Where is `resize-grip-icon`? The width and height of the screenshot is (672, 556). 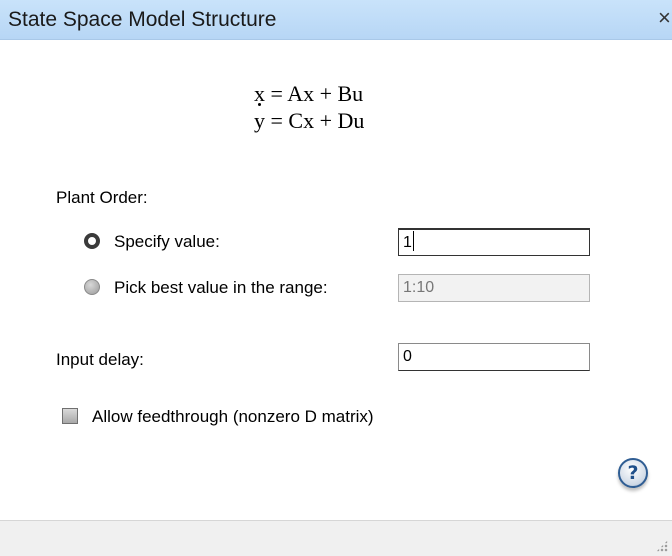
resize-grip-icon is located at coordinates (662, 546).